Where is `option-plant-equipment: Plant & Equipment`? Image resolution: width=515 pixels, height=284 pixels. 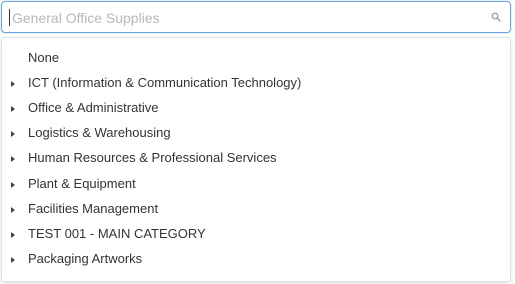
option-plant-equipment: Plant & Equipment is located at coordinates (256, 185).